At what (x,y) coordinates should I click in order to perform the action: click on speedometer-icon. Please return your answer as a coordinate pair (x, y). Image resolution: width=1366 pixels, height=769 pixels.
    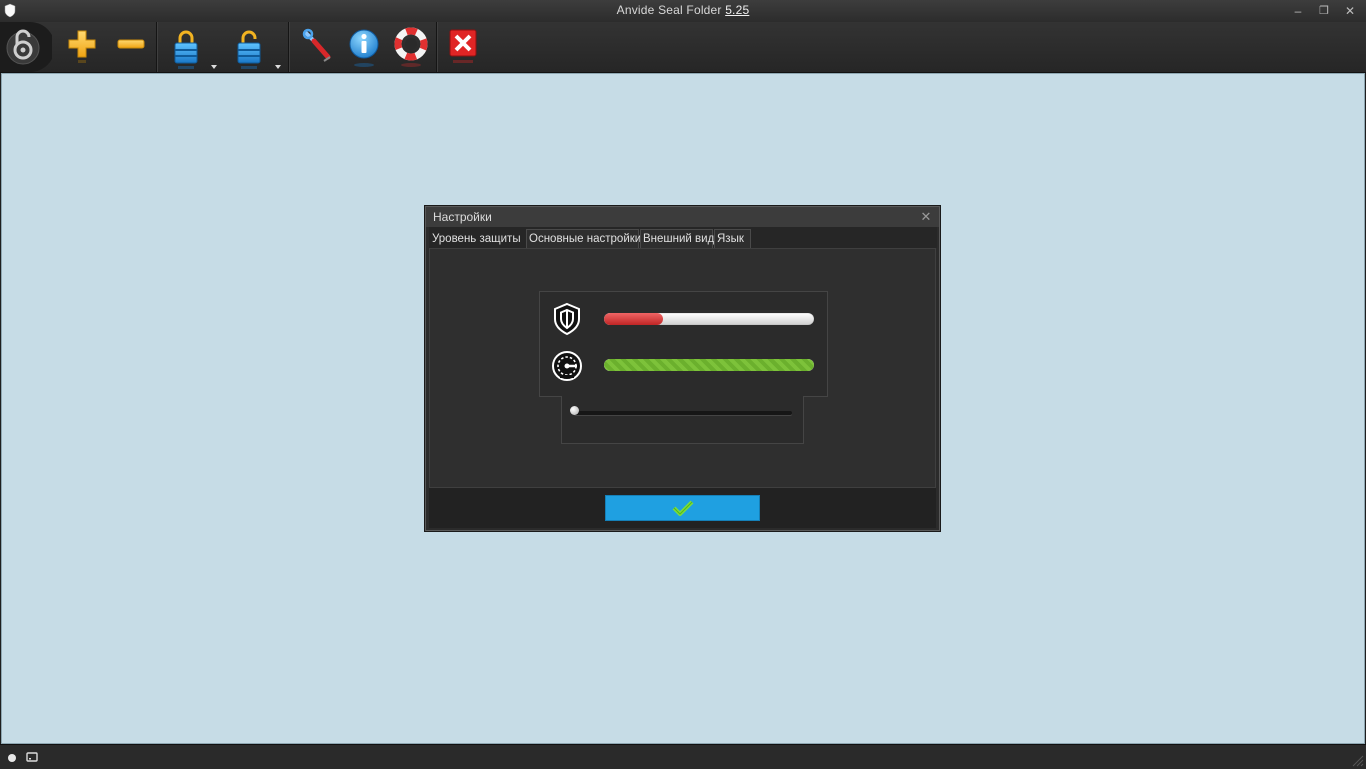
    Looking at the image, I should click on (567, 366).